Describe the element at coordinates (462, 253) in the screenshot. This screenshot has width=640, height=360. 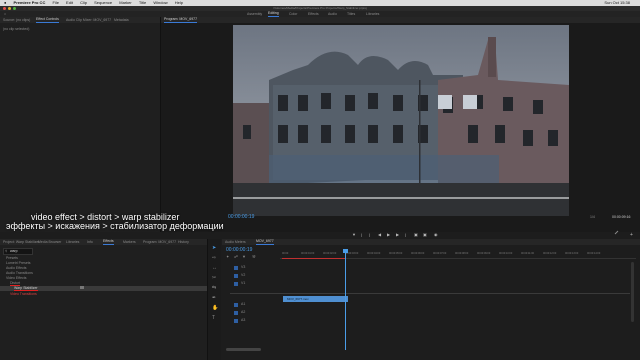
I see `ruler-tick: 00:00:08:00` at that location.